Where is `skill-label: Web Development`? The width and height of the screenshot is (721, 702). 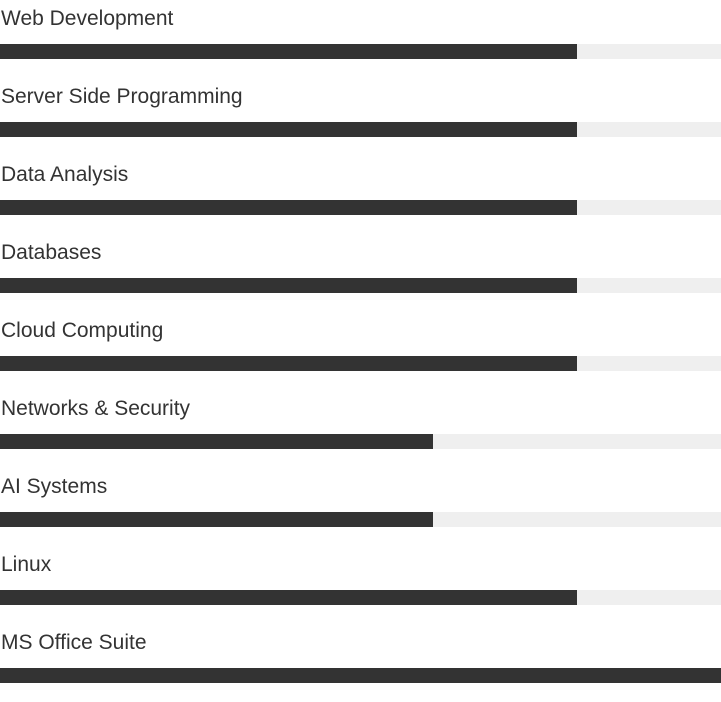
skill-label: Web Development is located at coordinates (87, 18).